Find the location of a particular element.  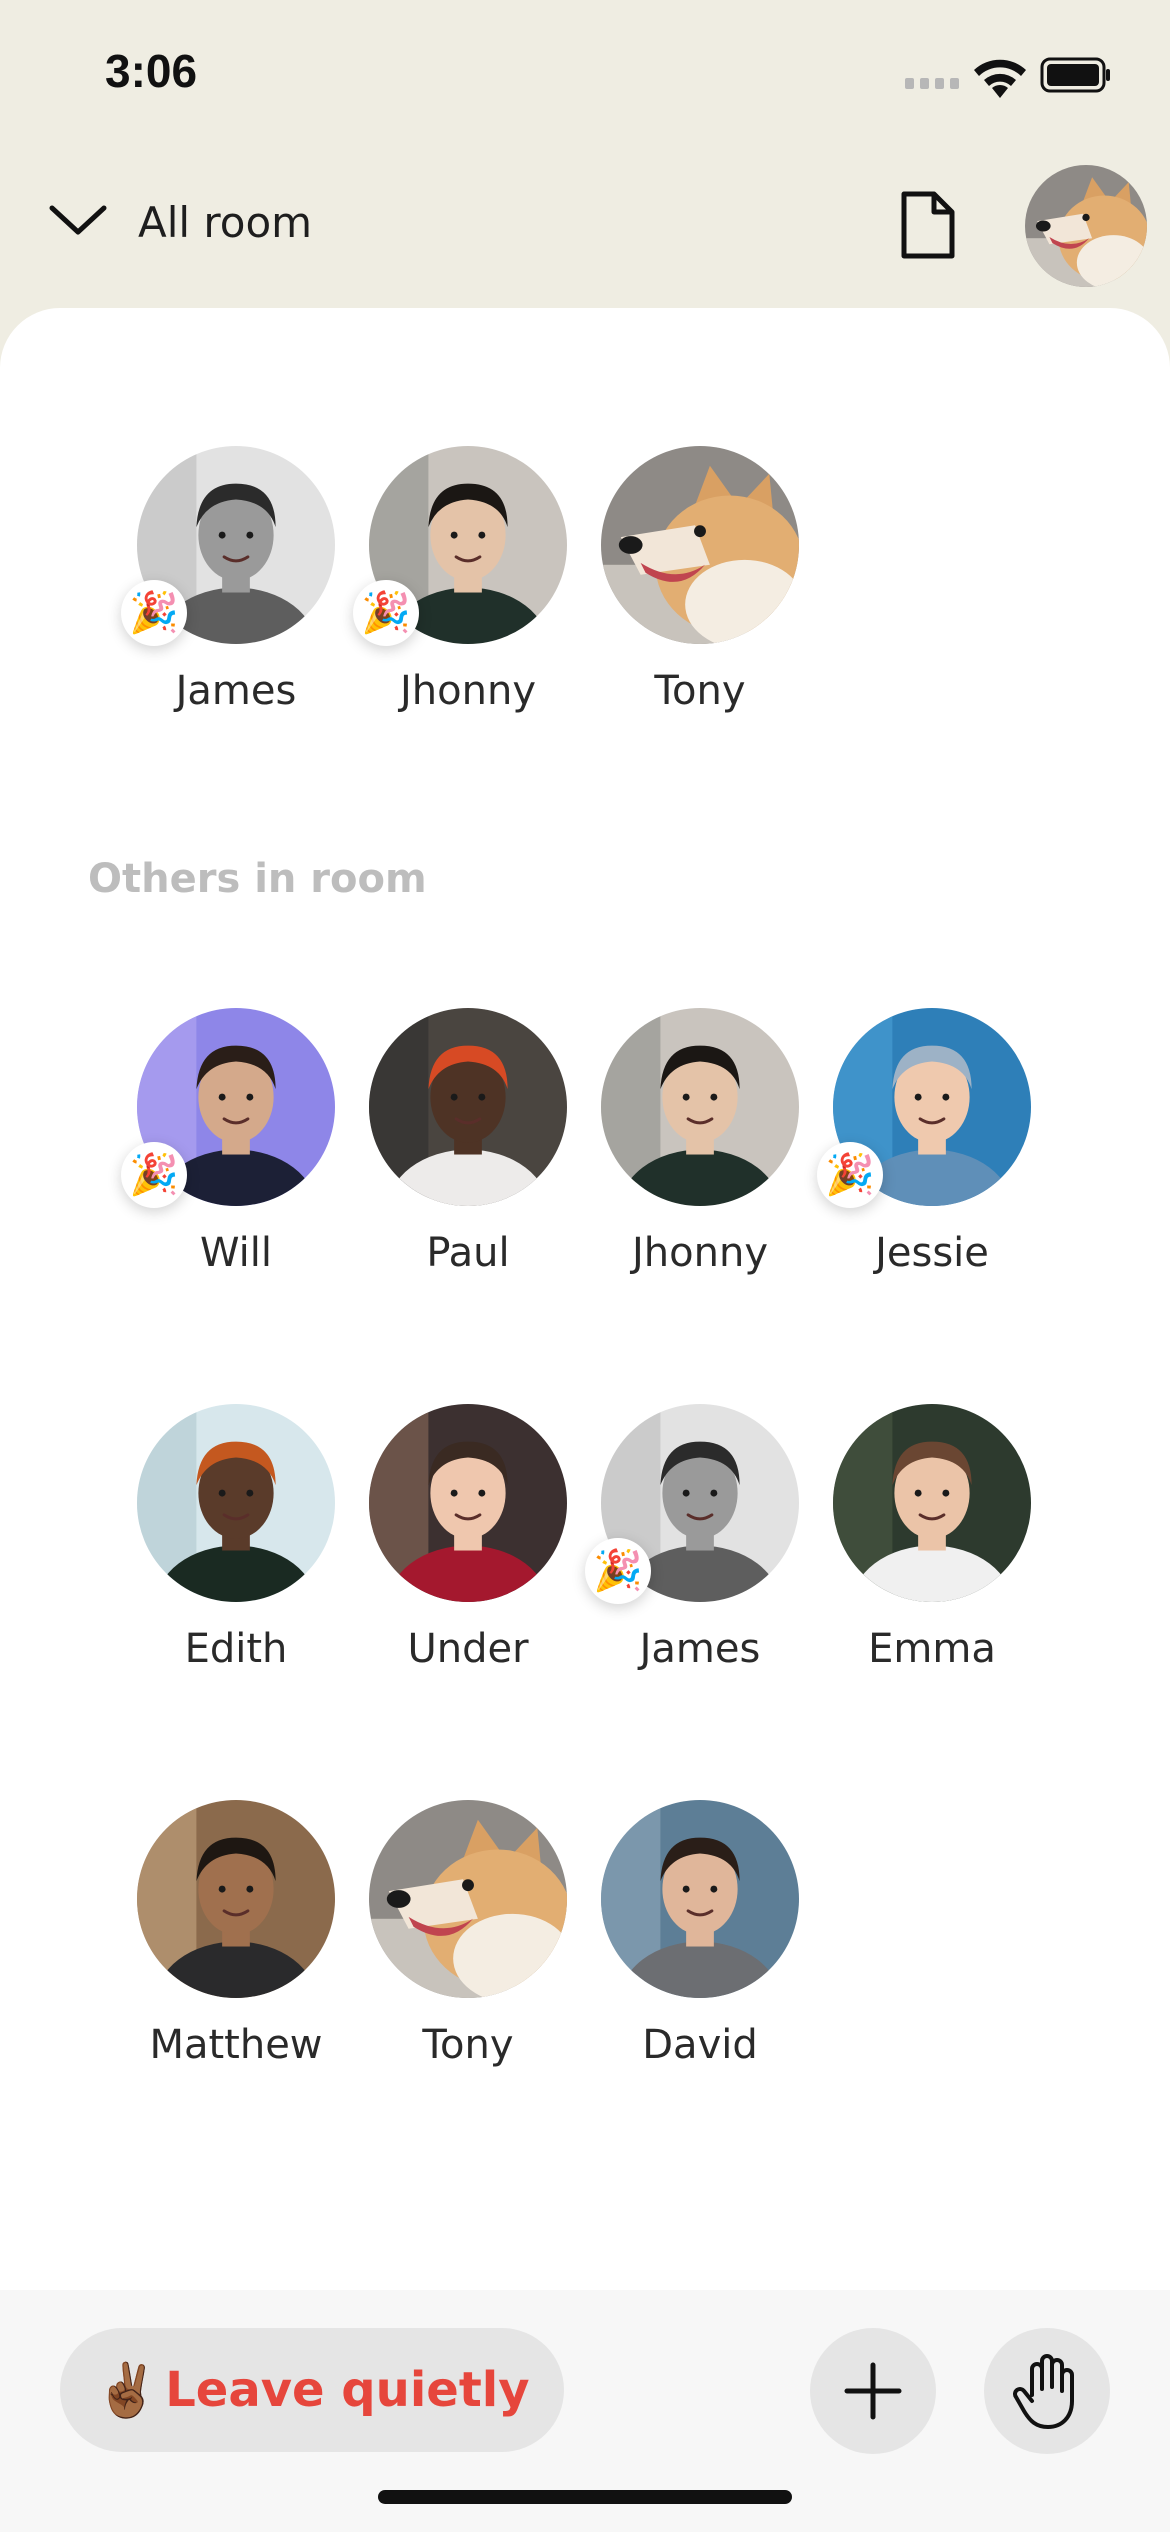

profile-avatar is located at coordinates (1086, 226).